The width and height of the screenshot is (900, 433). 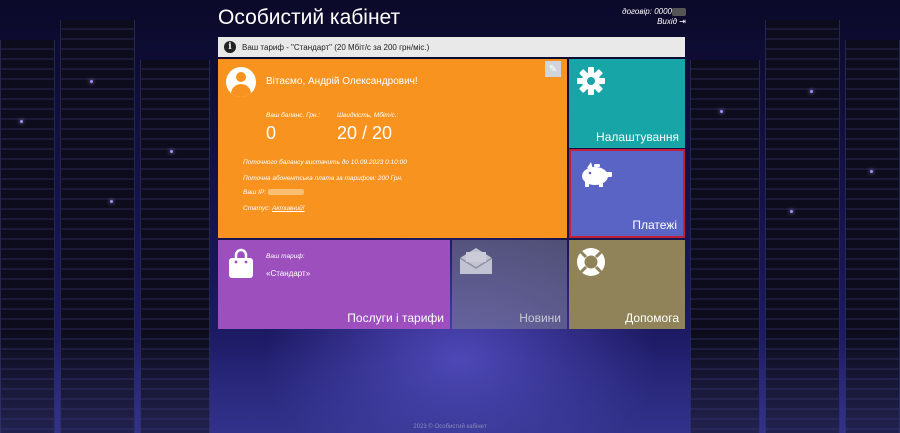 I want to click on page-title: Особистий кабінет, so click(x=309, y=17).